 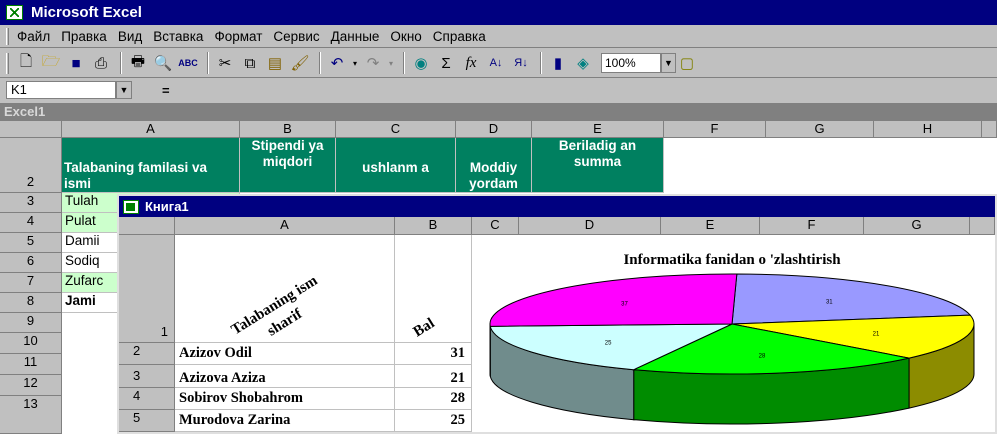 I want to click on column-header: H, so click(x=928, y=129).